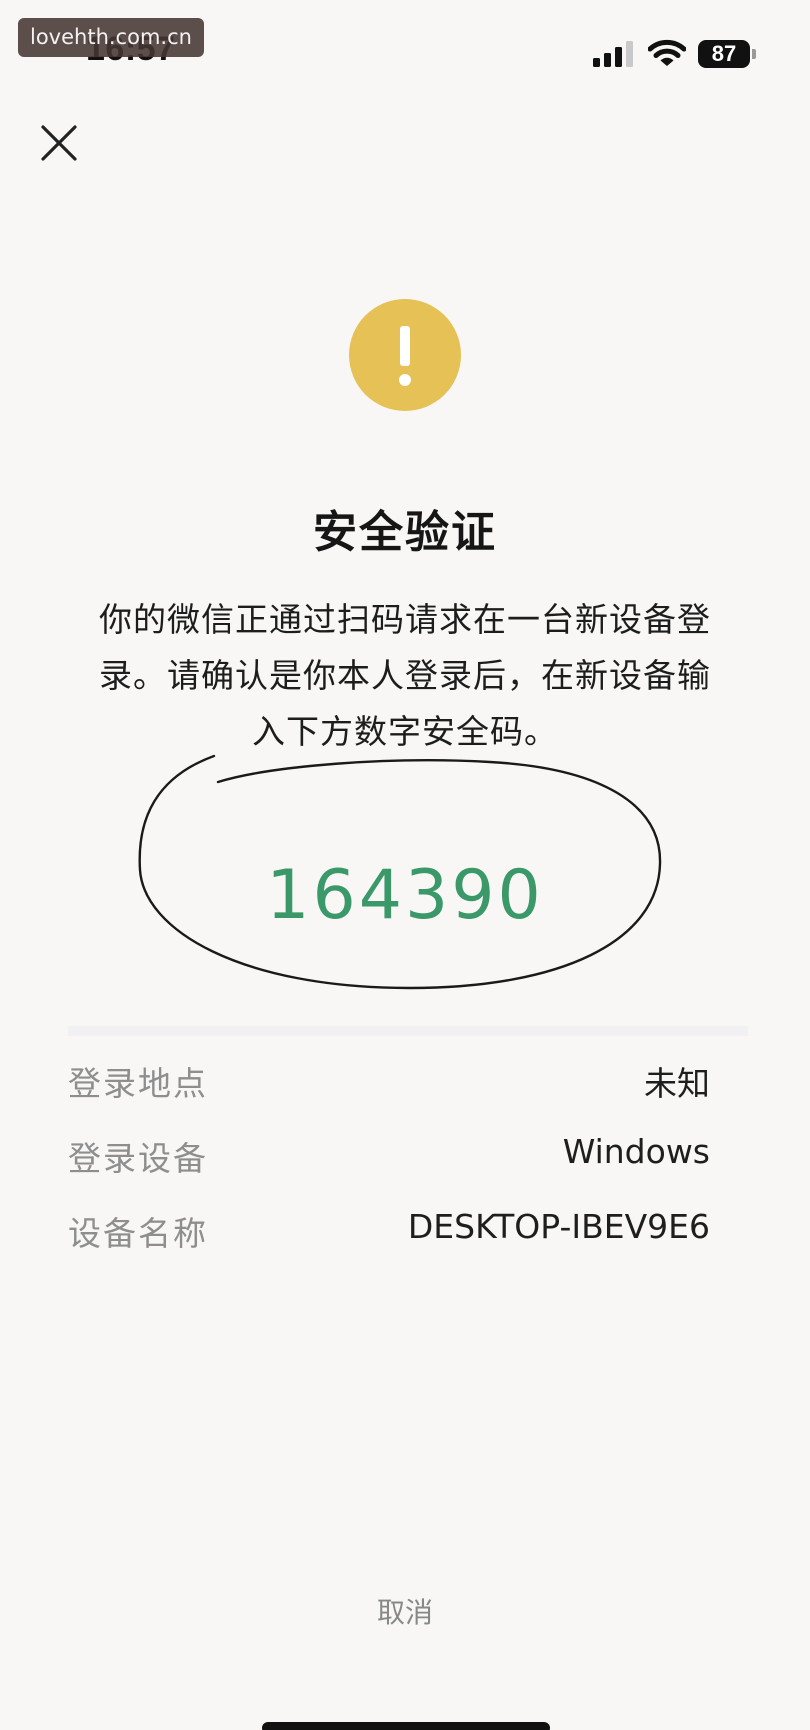 This screenshot has width=810, height=1730. Describe the element at coordinates (405, 1613) in the screenshot. I see `cancel-button: 取消` at that location.